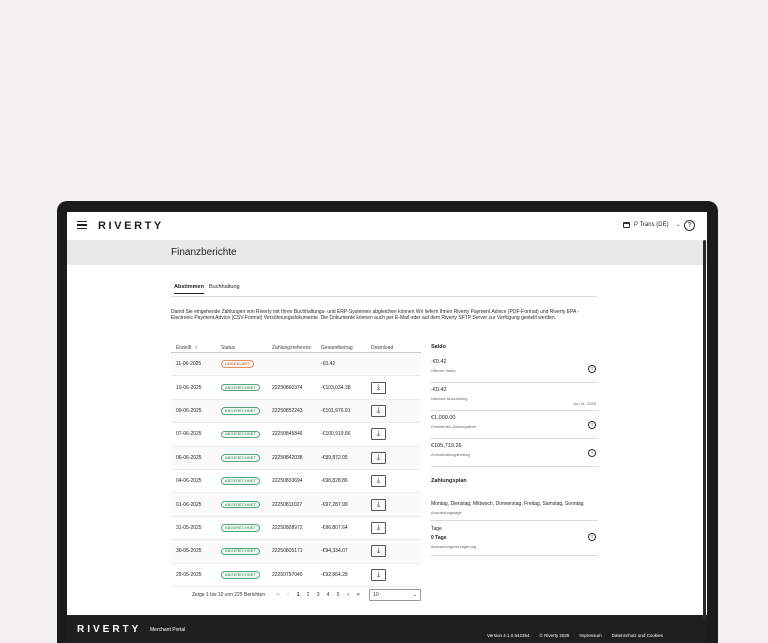  I want to click on last-page-icon: », so click(358, 595).